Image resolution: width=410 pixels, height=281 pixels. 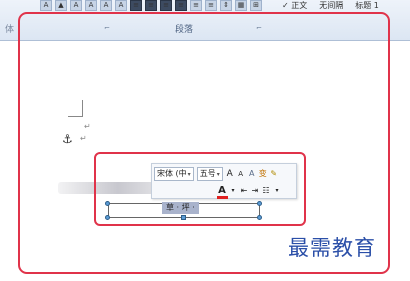 I want to click on phonetic-guide-button: 变, so click(x=263, y=174).